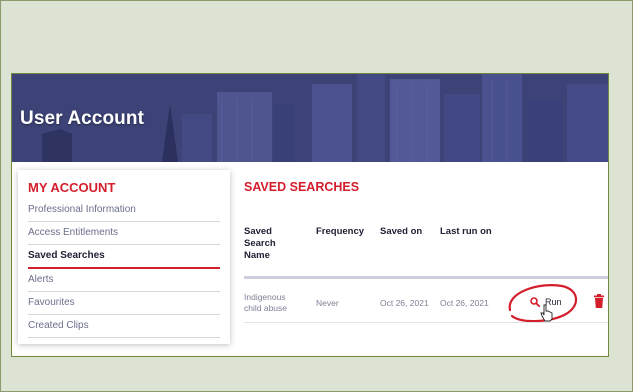 The image size is (633, 392). What do you see at coordinates (546, 313) in the screenshot?
I see `hand-pointer-icon` at bounding box center [546, 313].